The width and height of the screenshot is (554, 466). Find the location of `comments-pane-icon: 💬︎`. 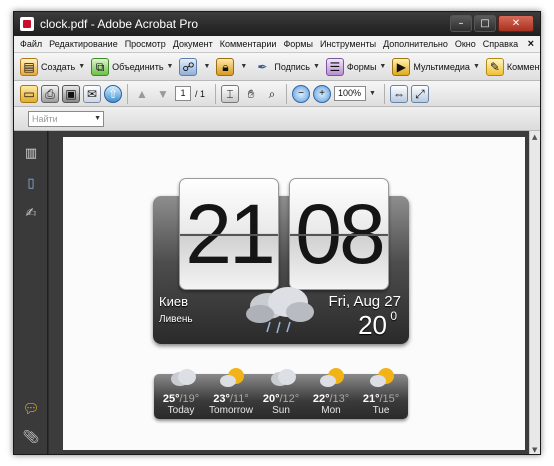

comments-pane-icon: 💬︎ is located at coordinates (31, 409).